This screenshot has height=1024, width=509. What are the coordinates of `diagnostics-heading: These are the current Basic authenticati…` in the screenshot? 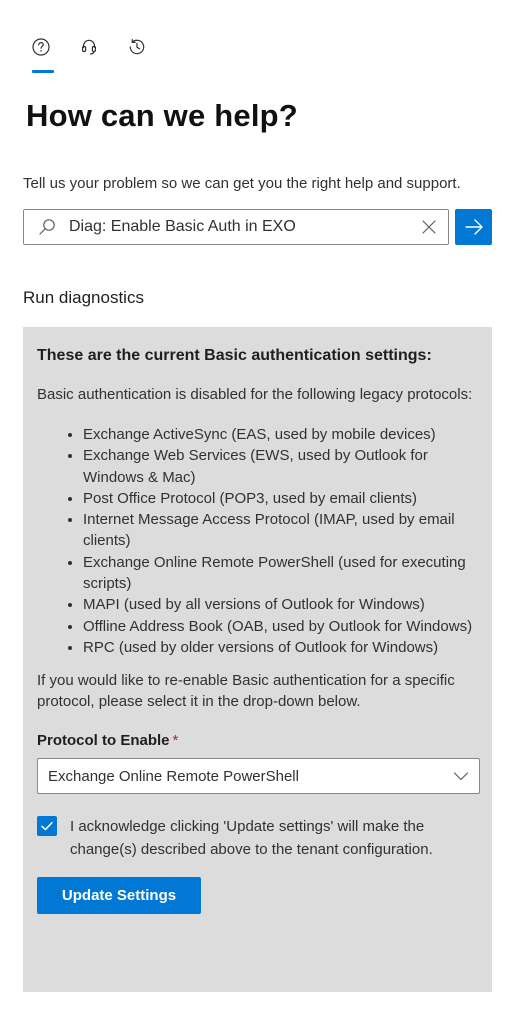 It's located at (234, 355).